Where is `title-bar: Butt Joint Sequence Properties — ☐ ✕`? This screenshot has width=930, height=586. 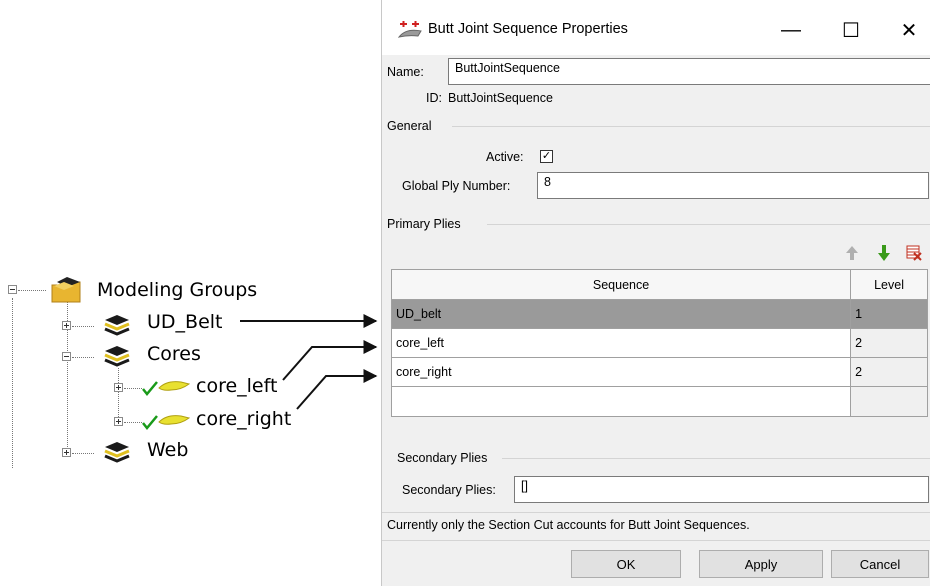
title-bar: Butt Joint Sequence Properties — ☐ ✕ is located at coordinates (656, 27).